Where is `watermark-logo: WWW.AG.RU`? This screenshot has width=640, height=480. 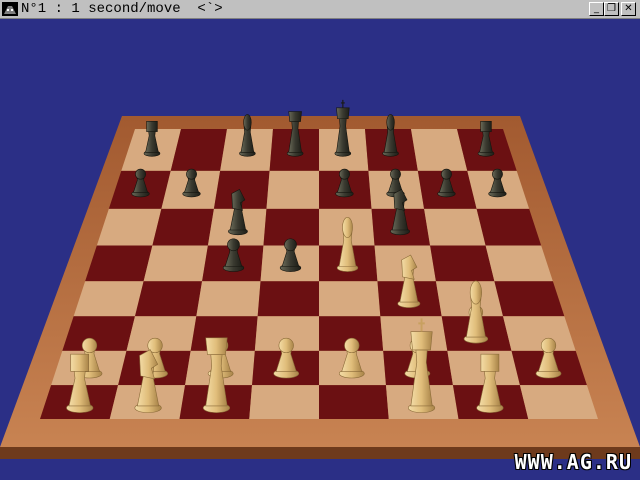 watermark-logo: WWW.AG.RU is located at coordinates (573, 462).